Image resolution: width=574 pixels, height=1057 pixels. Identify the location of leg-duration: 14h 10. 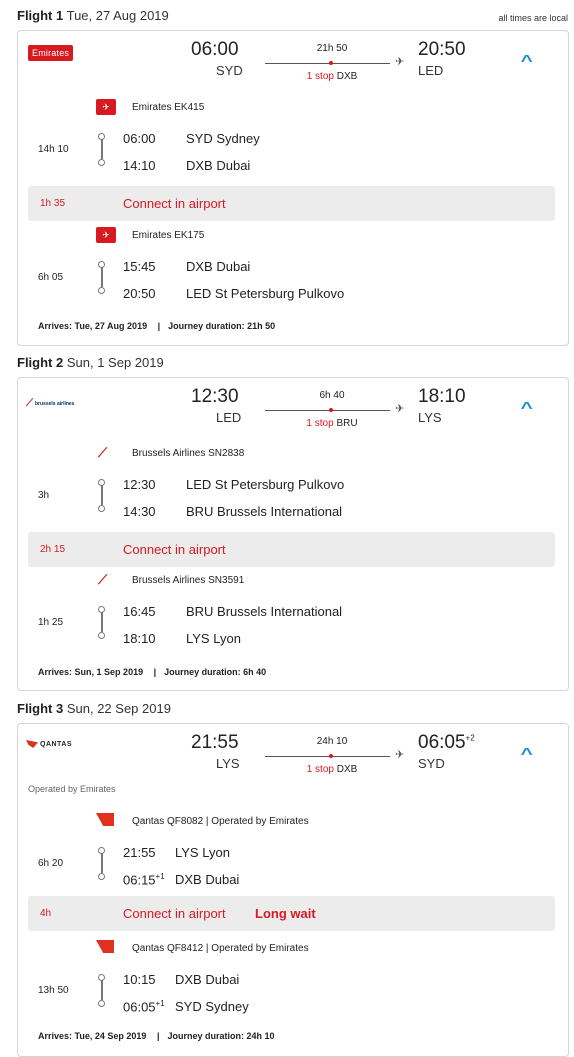
(53, 149).